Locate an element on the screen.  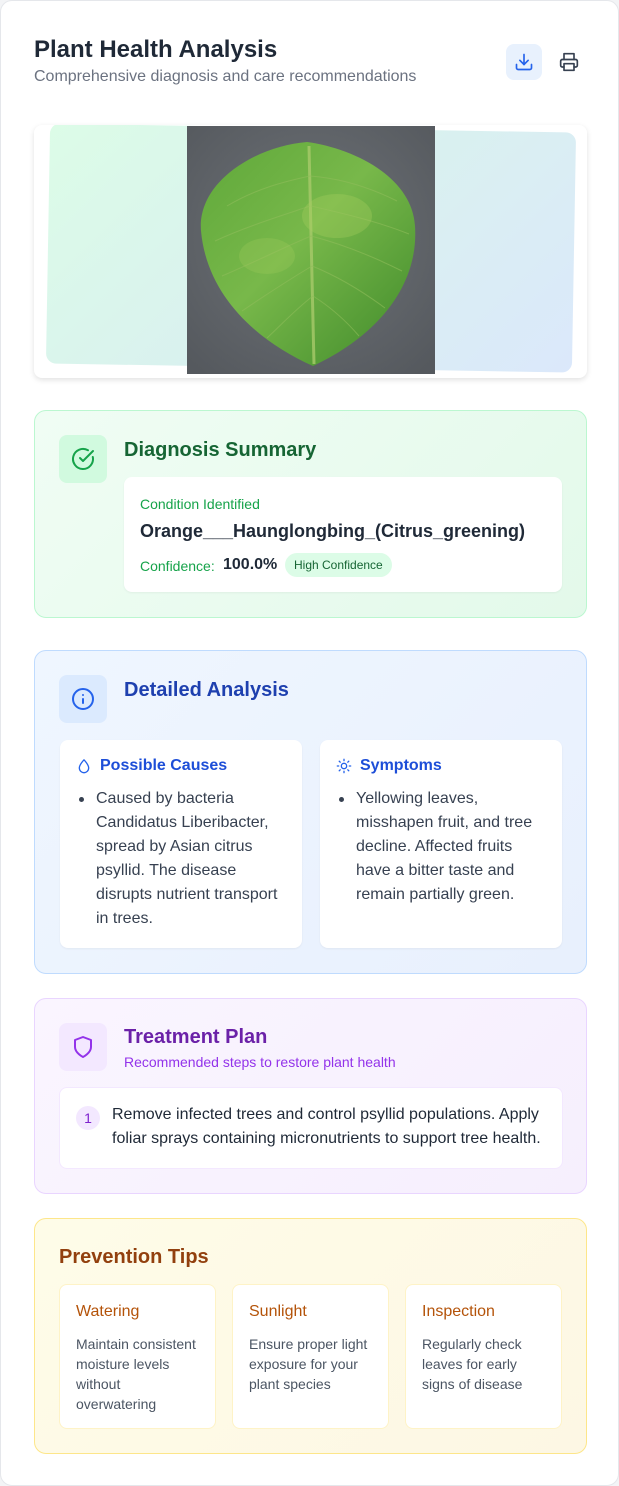
print-button is located at coordinates (569, 62).